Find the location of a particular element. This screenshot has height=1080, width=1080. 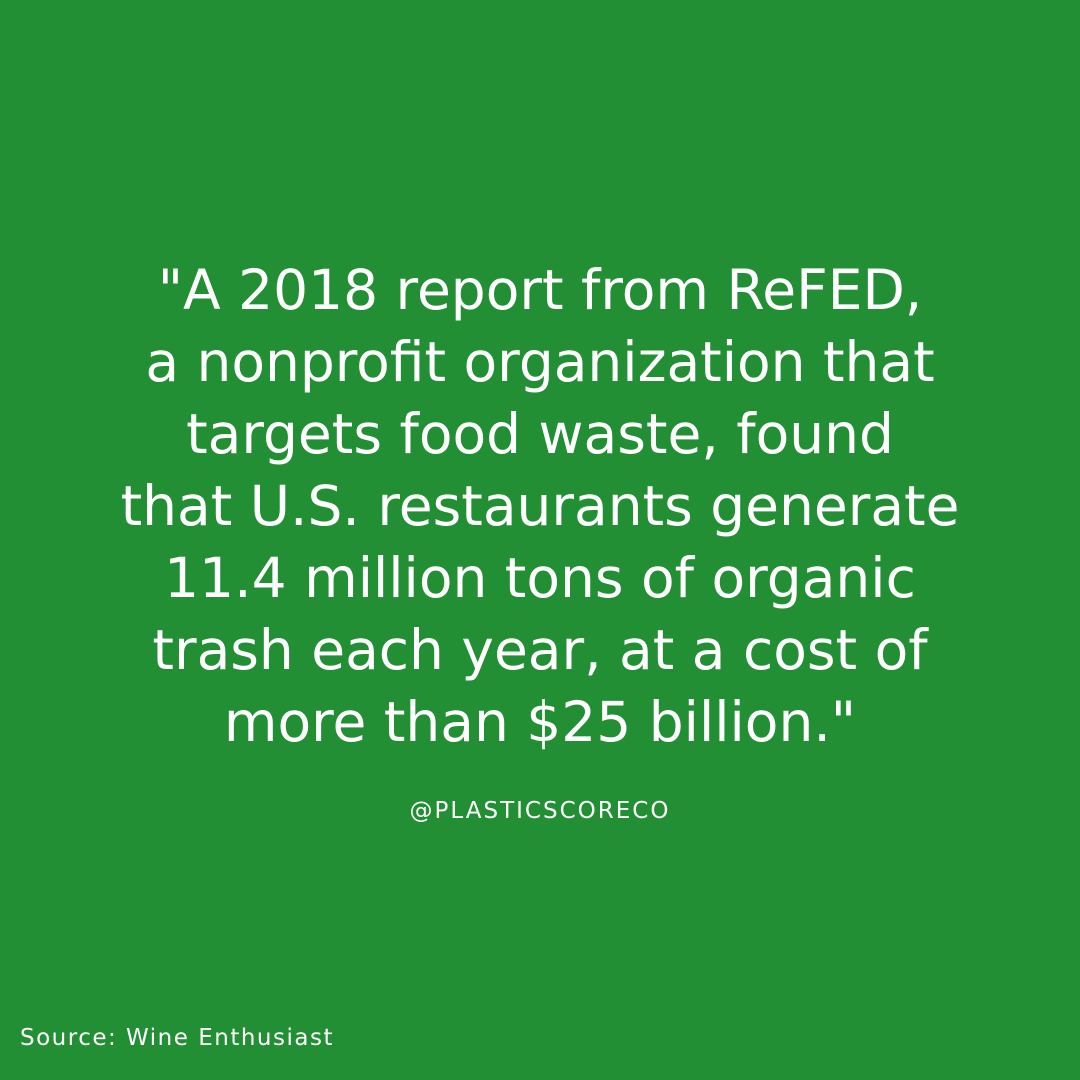

quote-line: that U.S. restaurants generate is located at coordinates (540, 506).